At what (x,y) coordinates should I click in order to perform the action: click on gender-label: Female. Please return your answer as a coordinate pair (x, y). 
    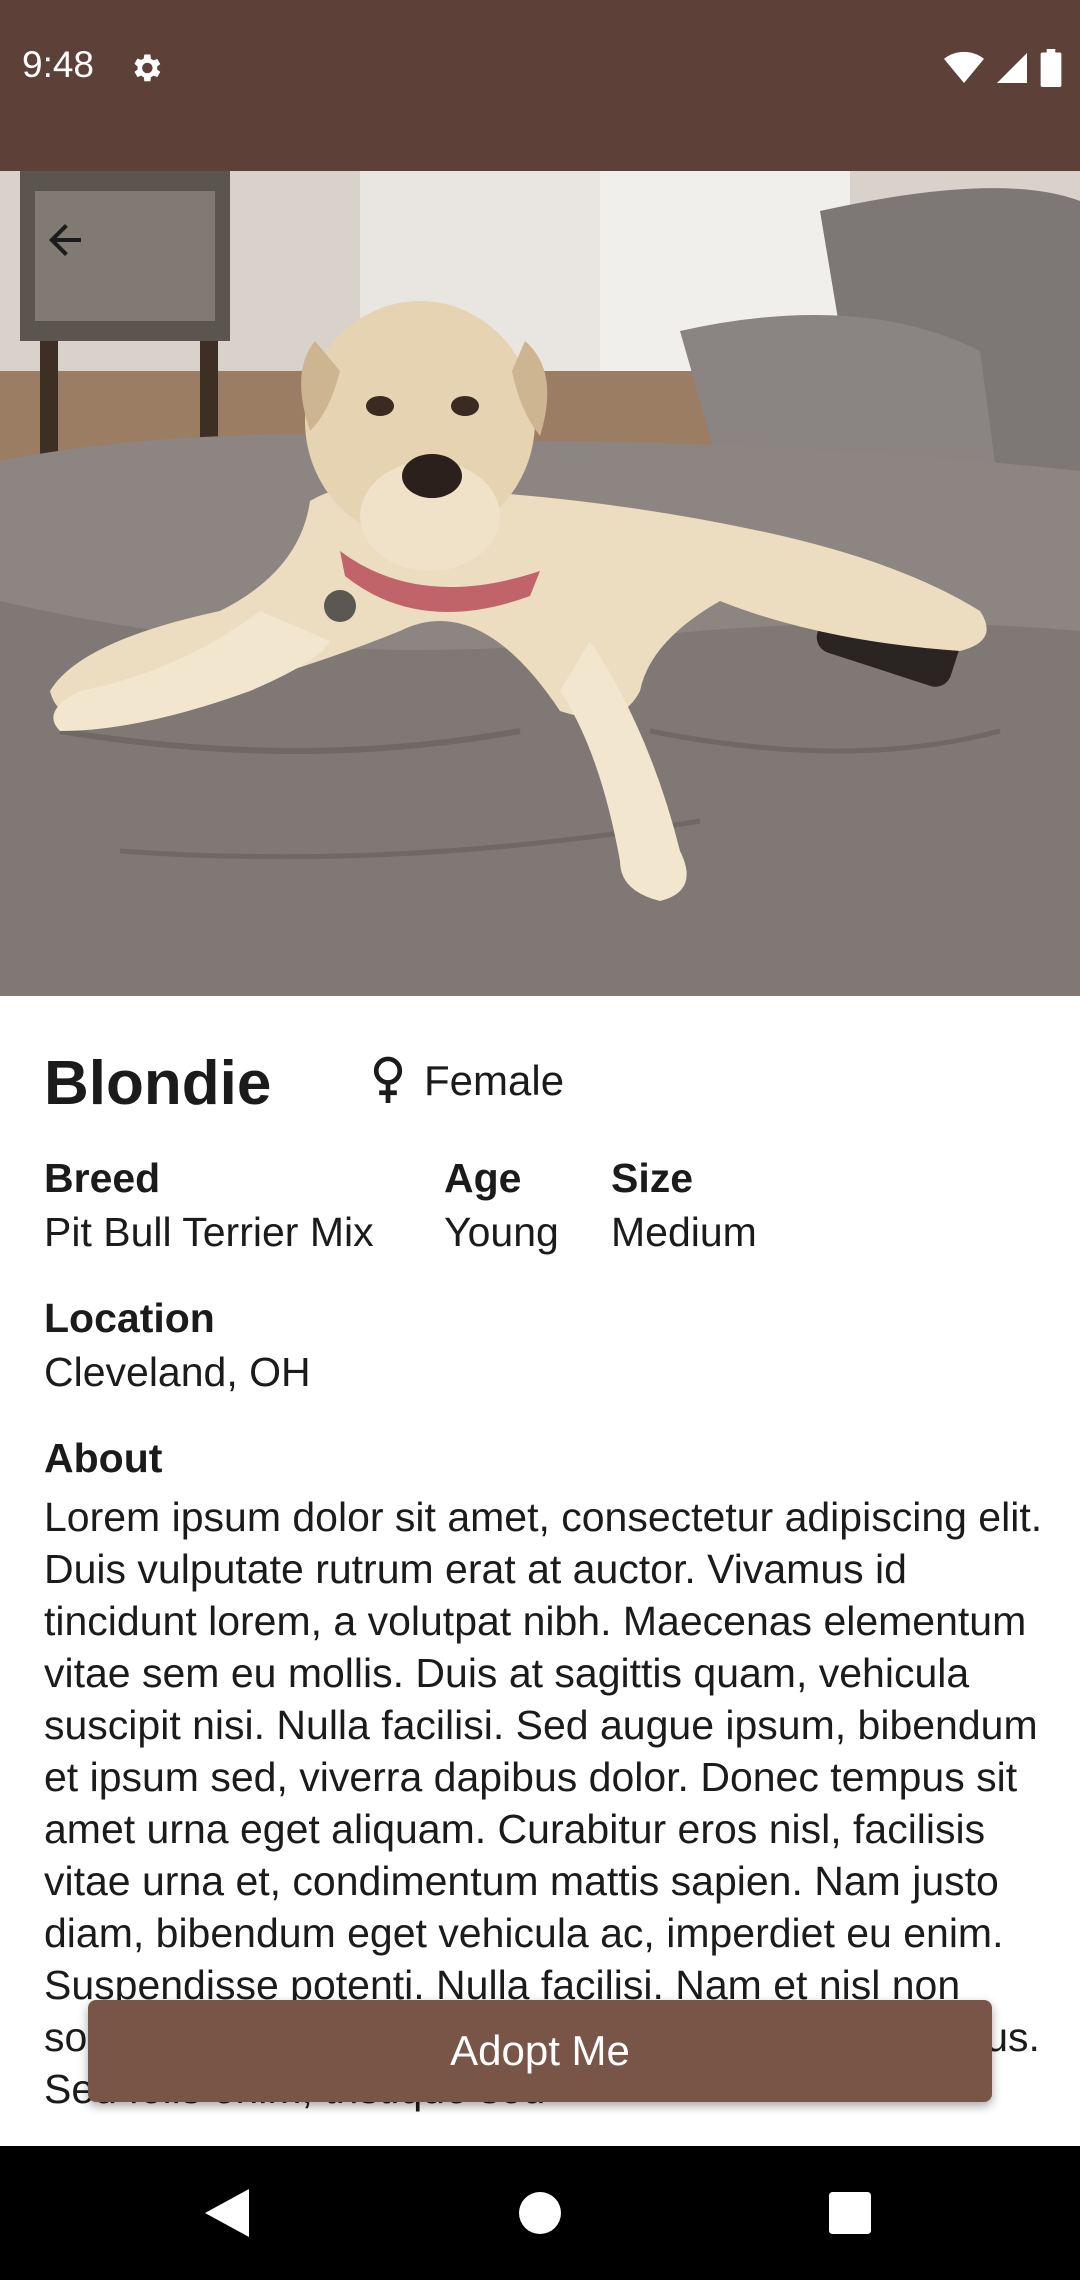
    Looking at the image, I should click on (494, 1080).